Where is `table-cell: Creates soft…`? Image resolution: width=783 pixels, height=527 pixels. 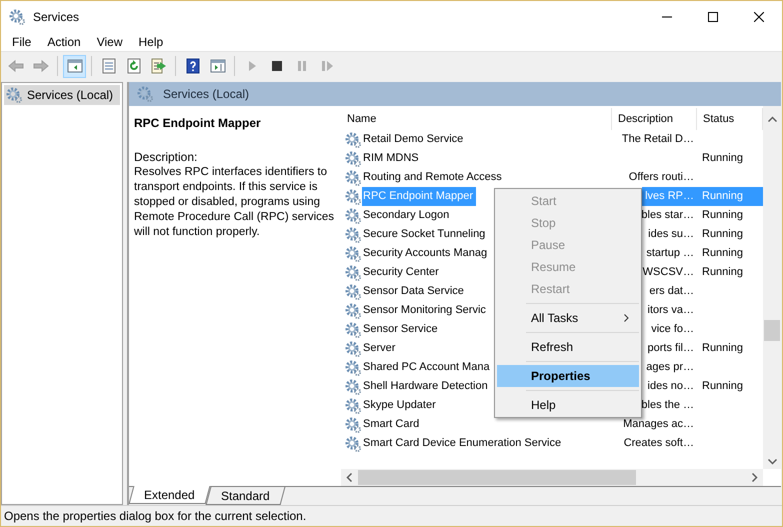
table-cell: Creates soft… is located at coordinates (658, 443).